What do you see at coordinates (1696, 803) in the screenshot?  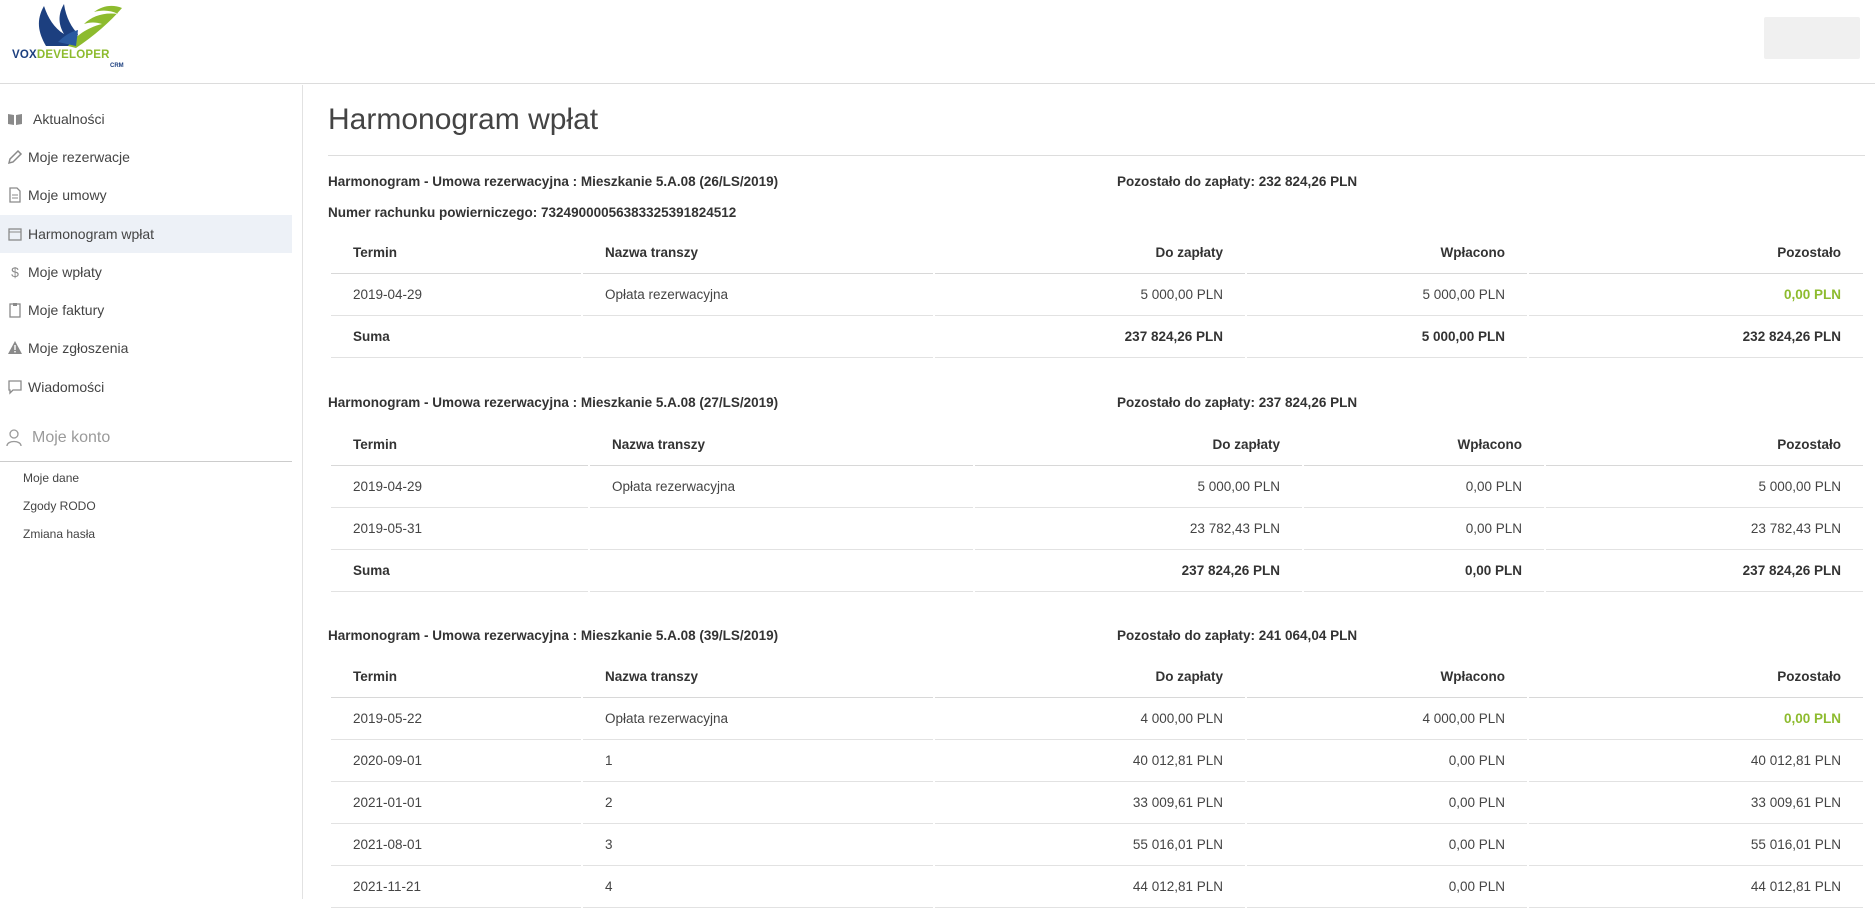 I see `cell-pozostalo: 33 009,61 PLN` at bounding box center [1696, 803].